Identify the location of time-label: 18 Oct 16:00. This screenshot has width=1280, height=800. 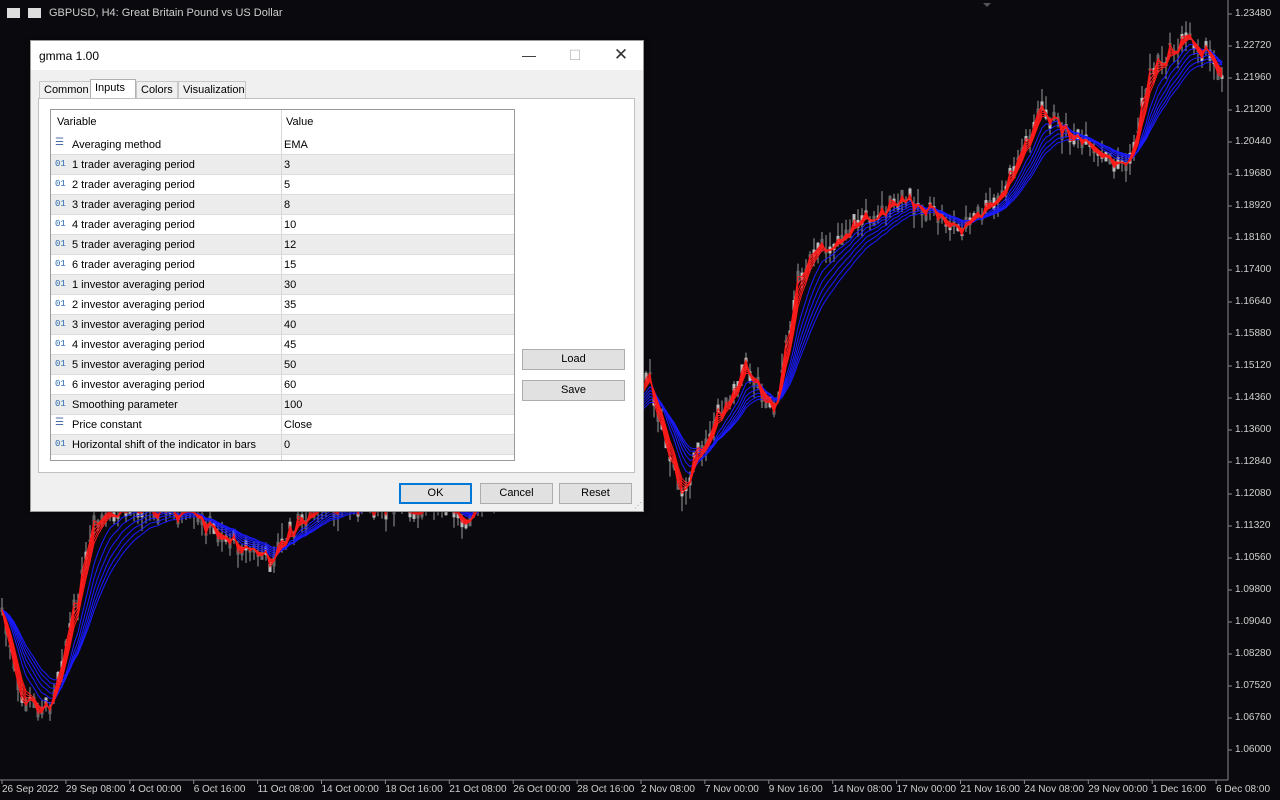
(414, 789).